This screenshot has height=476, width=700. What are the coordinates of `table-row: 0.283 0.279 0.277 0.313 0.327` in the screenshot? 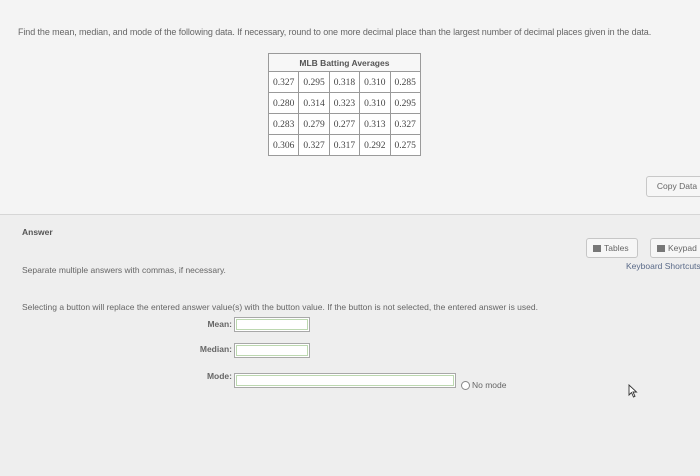 It's located at (344, 124).